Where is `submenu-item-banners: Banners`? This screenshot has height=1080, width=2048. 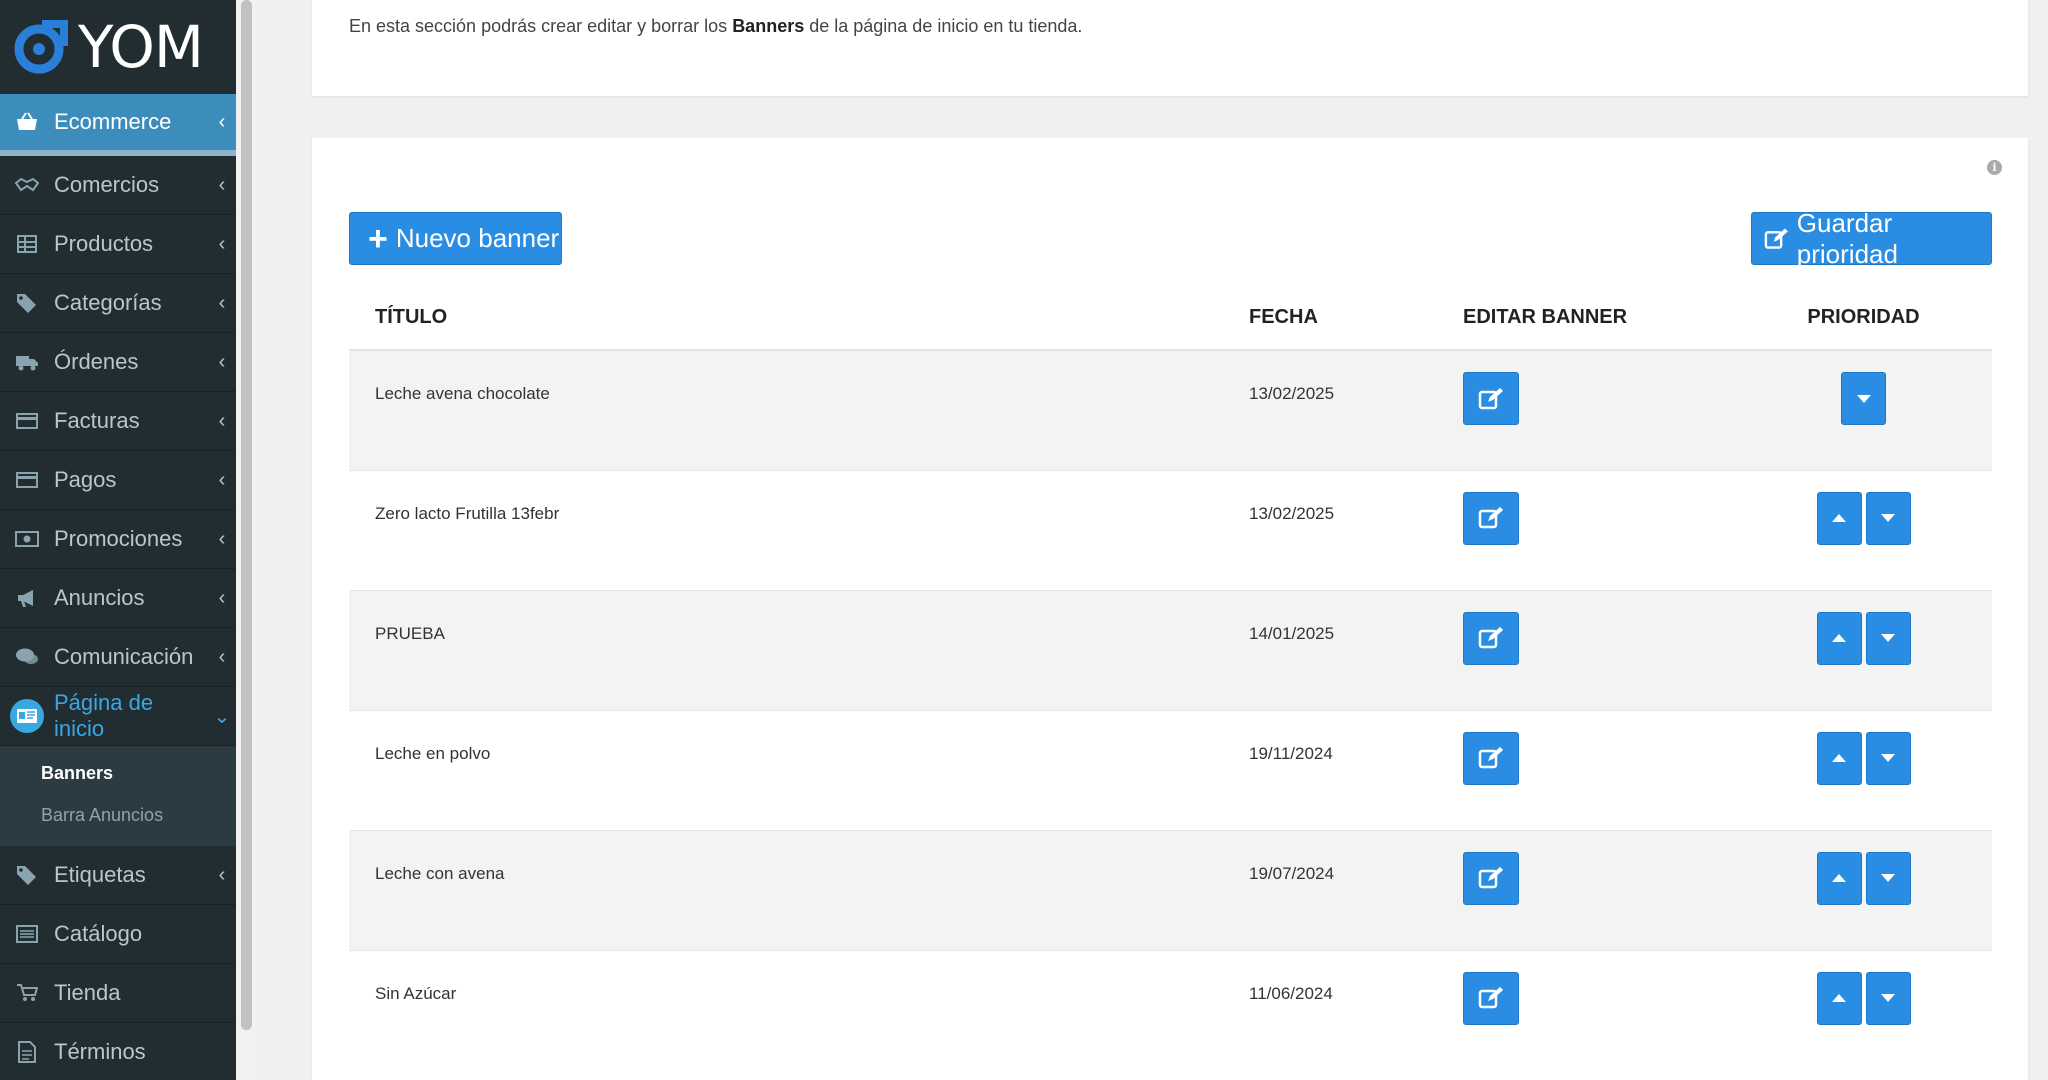 submenu-item-banners: Banners is located at coordinates (118, 773).